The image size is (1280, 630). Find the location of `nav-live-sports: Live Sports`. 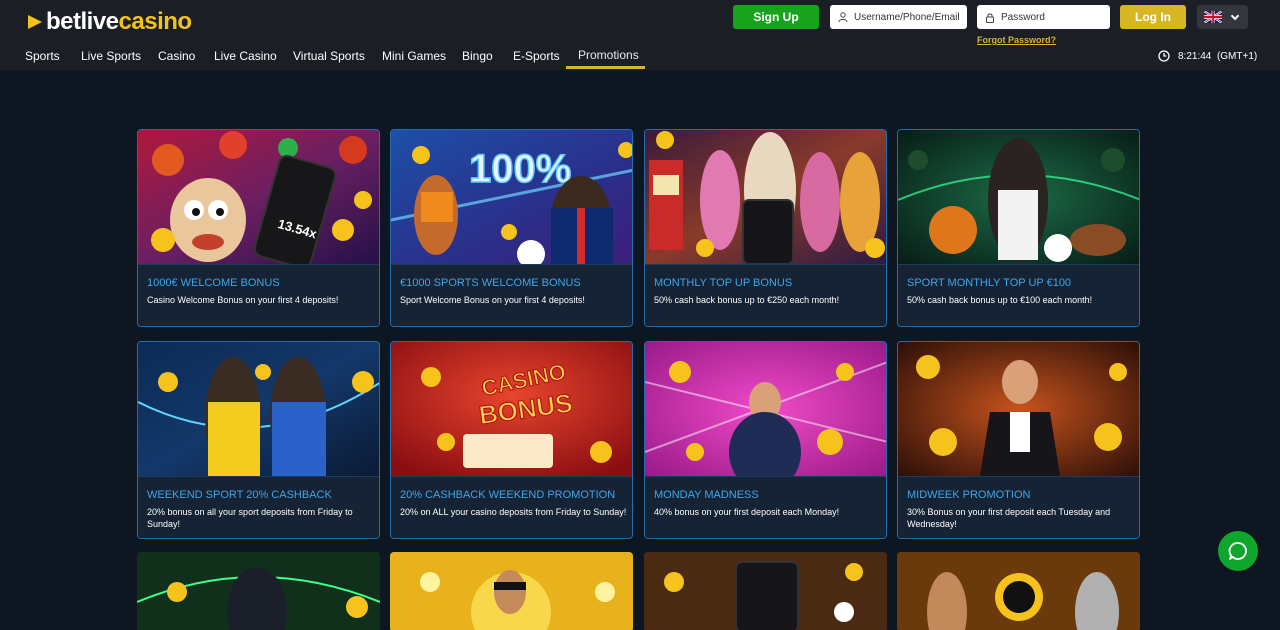

nav-live-sports: Live Sports is located at coordinates (111, 56).